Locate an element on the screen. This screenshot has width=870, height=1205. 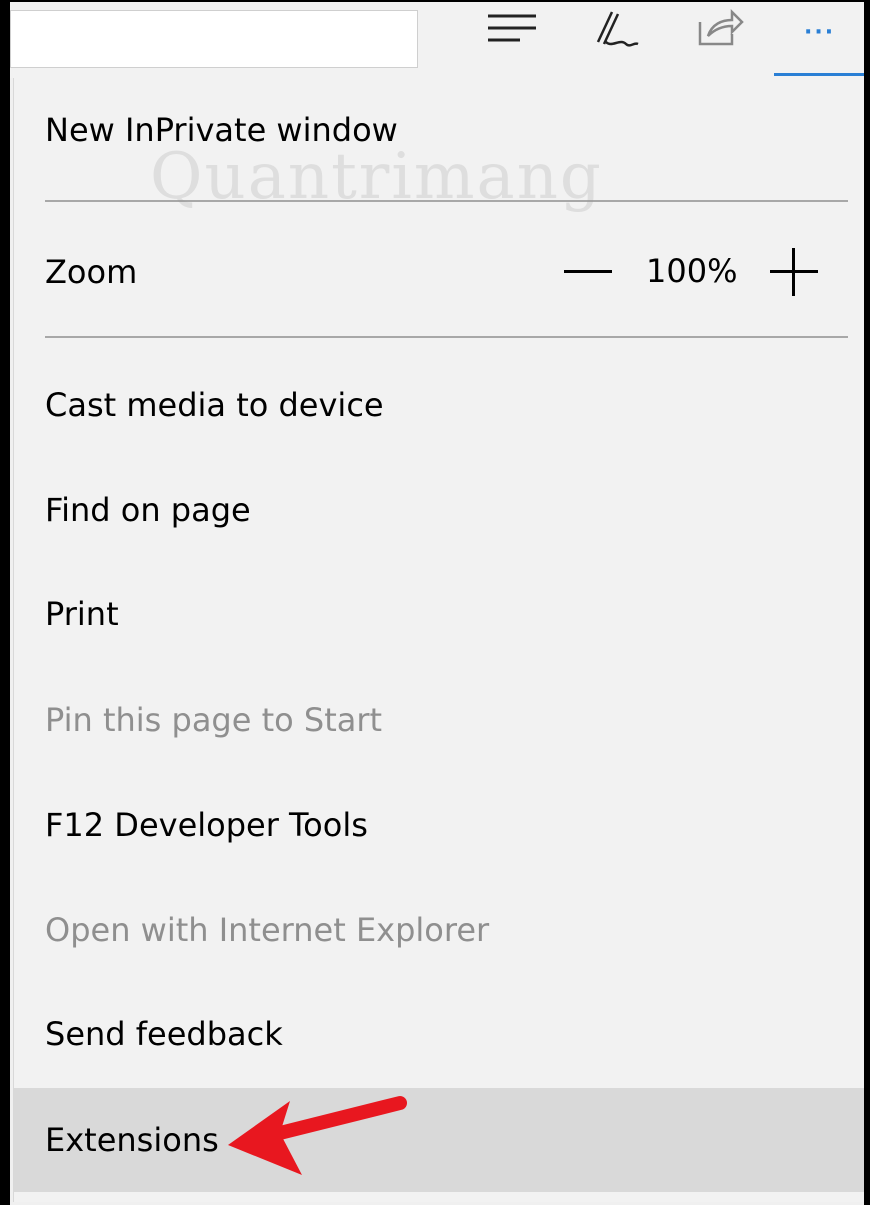
hub-icon is located at coordinates (512, 28).